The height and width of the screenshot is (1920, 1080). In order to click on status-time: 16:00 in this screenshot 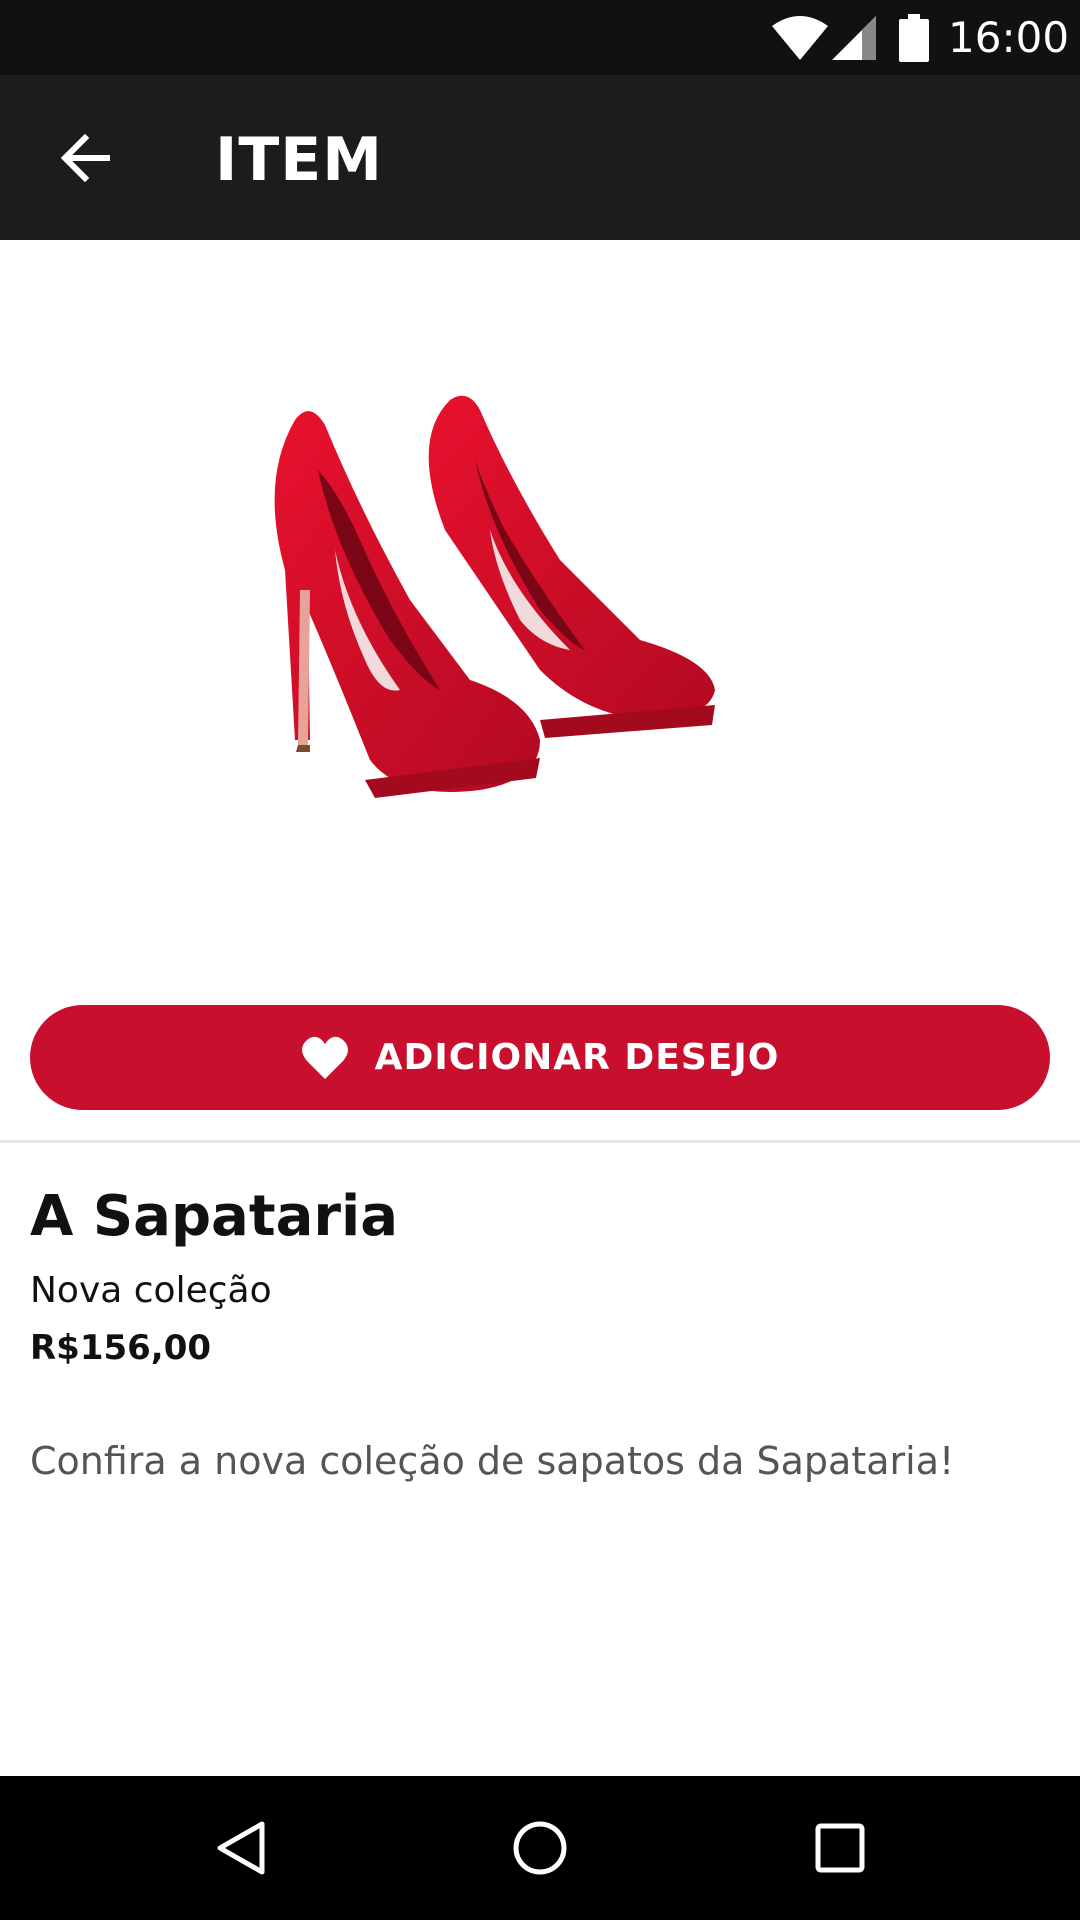, I will do `click(1009, 37)`.